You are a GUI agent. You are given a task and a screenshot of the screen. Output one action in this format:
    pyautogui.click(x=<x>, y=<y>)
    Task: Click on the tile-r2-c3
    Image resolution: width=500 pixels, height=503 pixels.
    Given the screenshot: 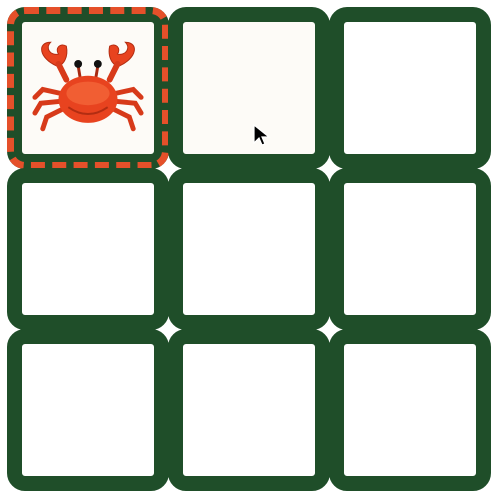 What is the action you would take?
    pyautogui.click(x=410, y=249)
    